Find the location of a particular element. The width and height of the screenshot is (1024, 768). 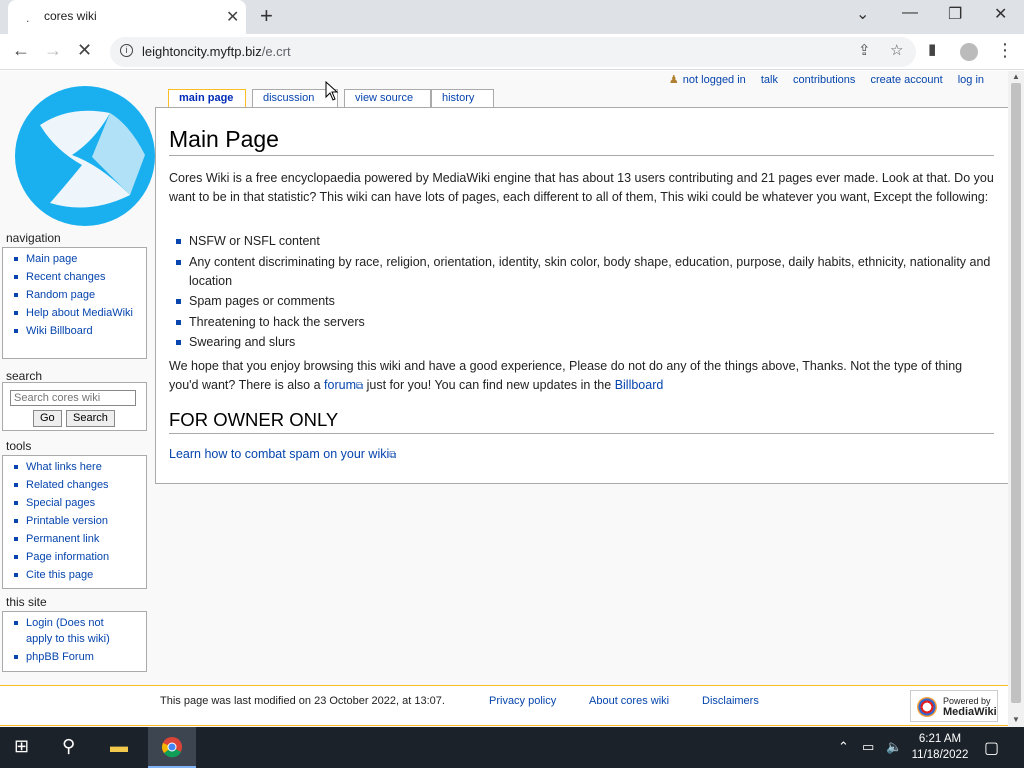

search-input is located at coordinates (73, 398).